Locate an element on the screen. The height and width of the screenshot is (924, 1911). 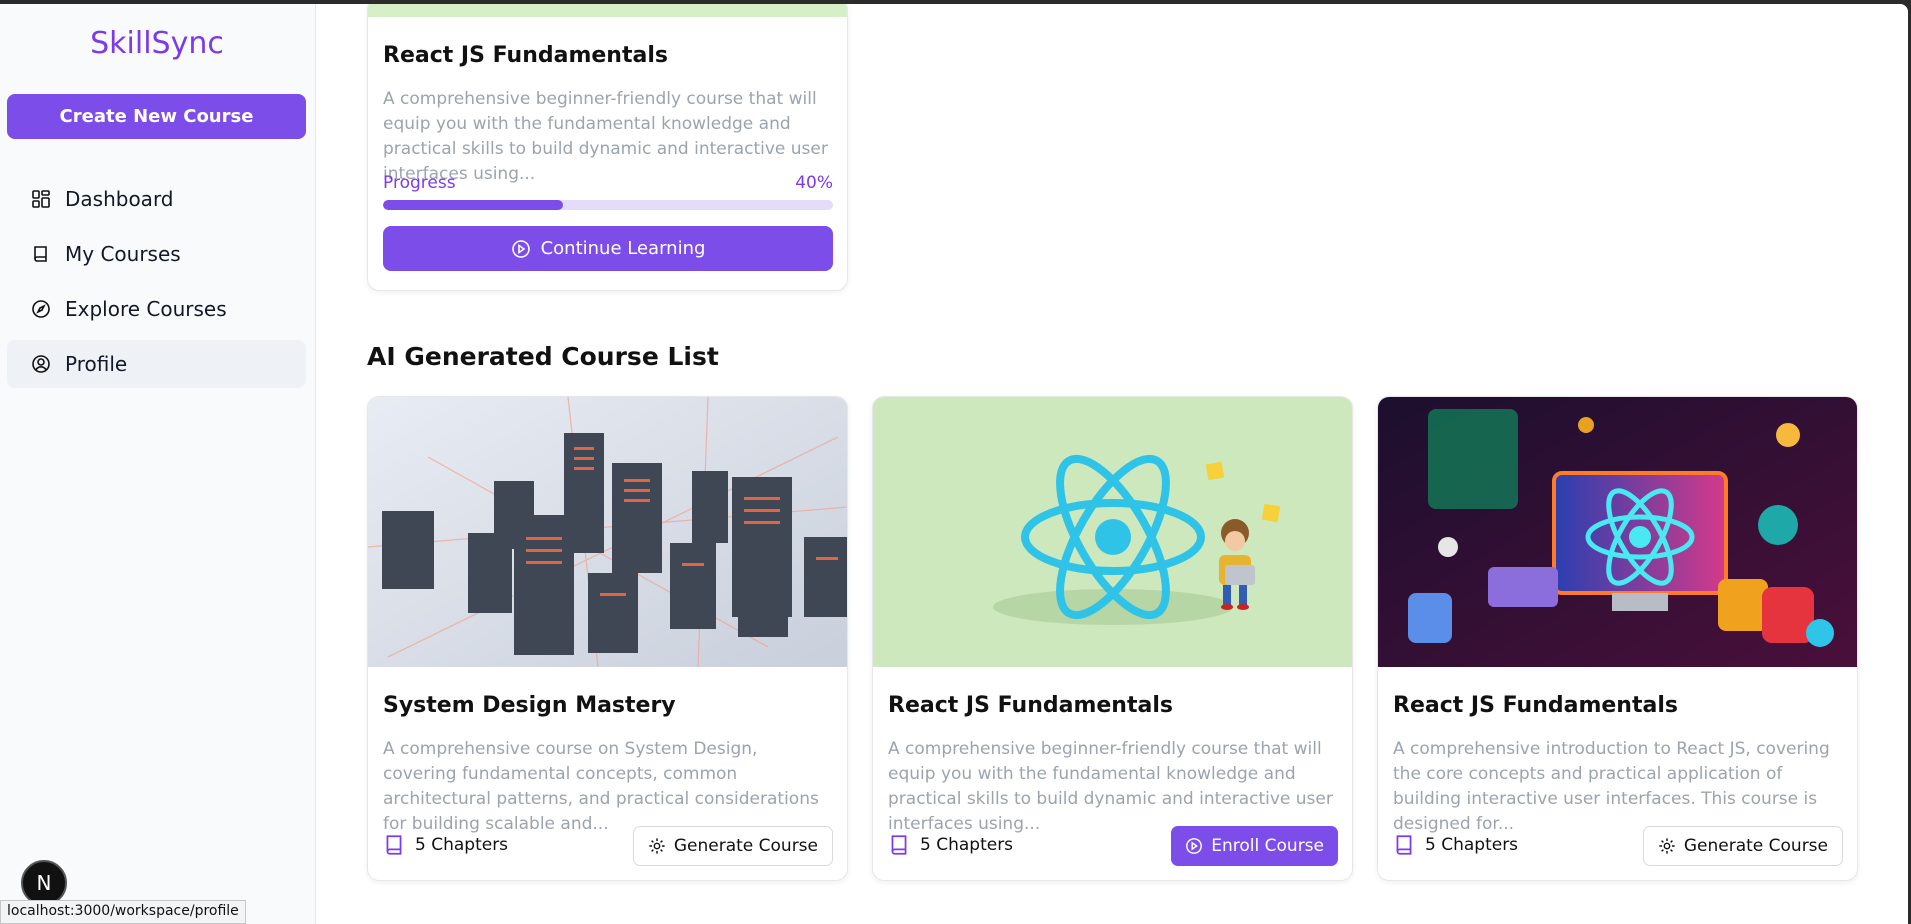
status-bar-url: localhost:3000/workspace/profile is located at coordinates (123, 912).